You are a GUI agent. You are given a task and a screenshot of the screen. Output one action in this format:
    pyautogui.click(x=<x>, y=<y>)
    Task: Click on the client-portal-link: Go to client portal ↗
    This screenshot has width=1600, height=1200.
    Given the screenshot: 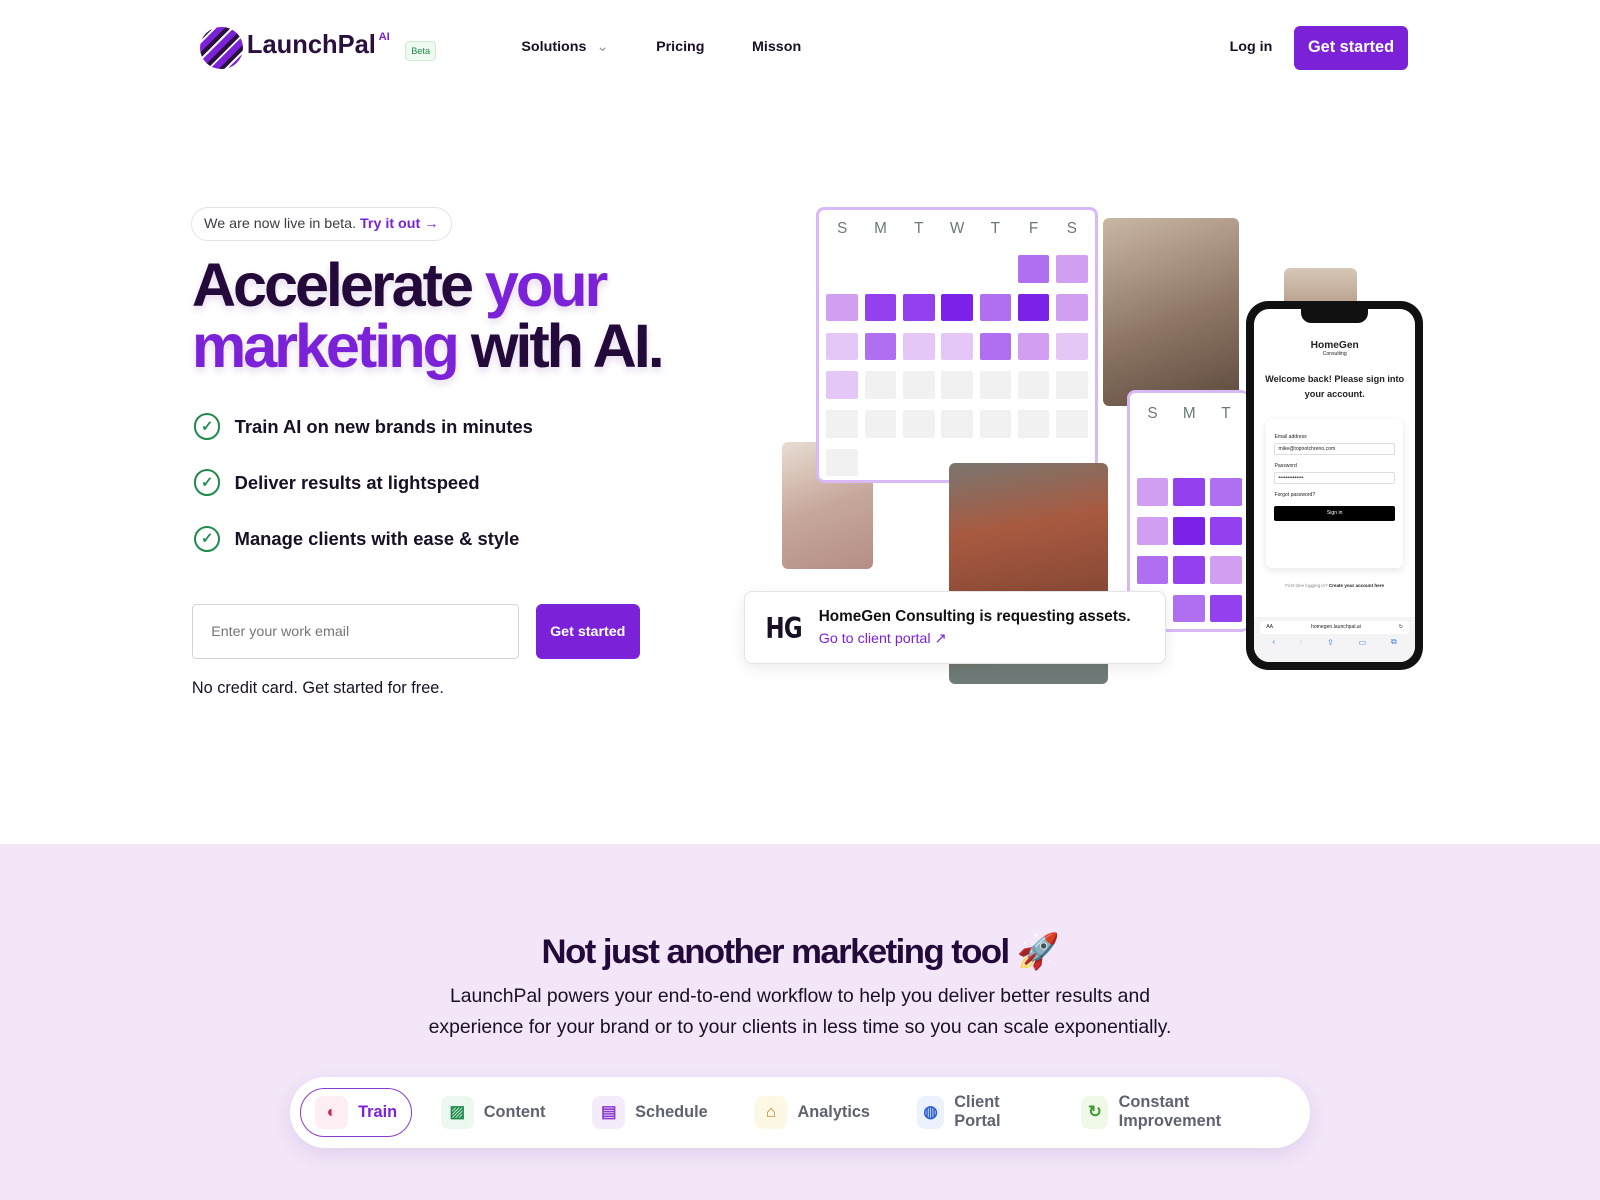 What is the action you would take?
    pyautogui.click(x=975, y=639)
    